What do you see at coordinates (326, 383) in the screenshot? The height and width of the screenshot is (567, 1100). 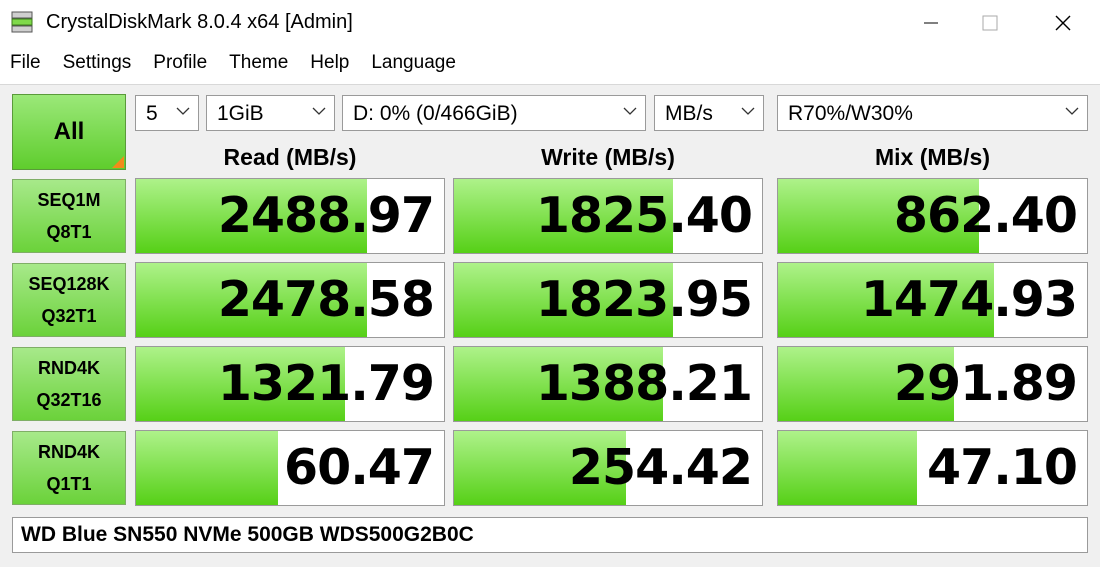 I see `result-value: 1321.79` at bounding box center [326, 383].